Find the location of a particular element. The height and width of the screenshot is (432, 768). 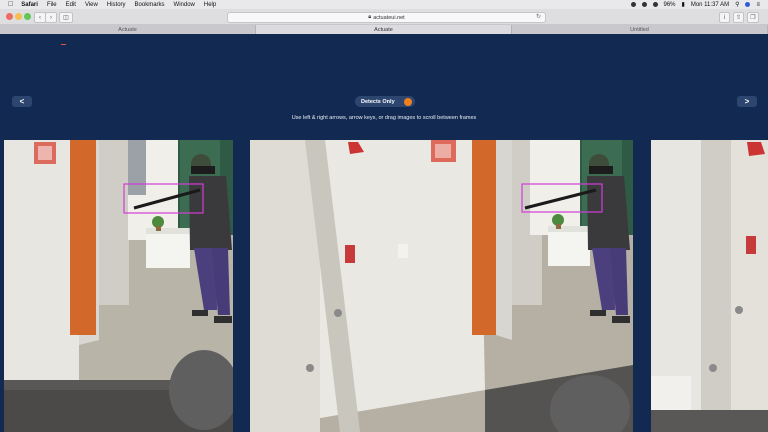

chevron-left-icon: ‹ is located at coordinates (40, 17).